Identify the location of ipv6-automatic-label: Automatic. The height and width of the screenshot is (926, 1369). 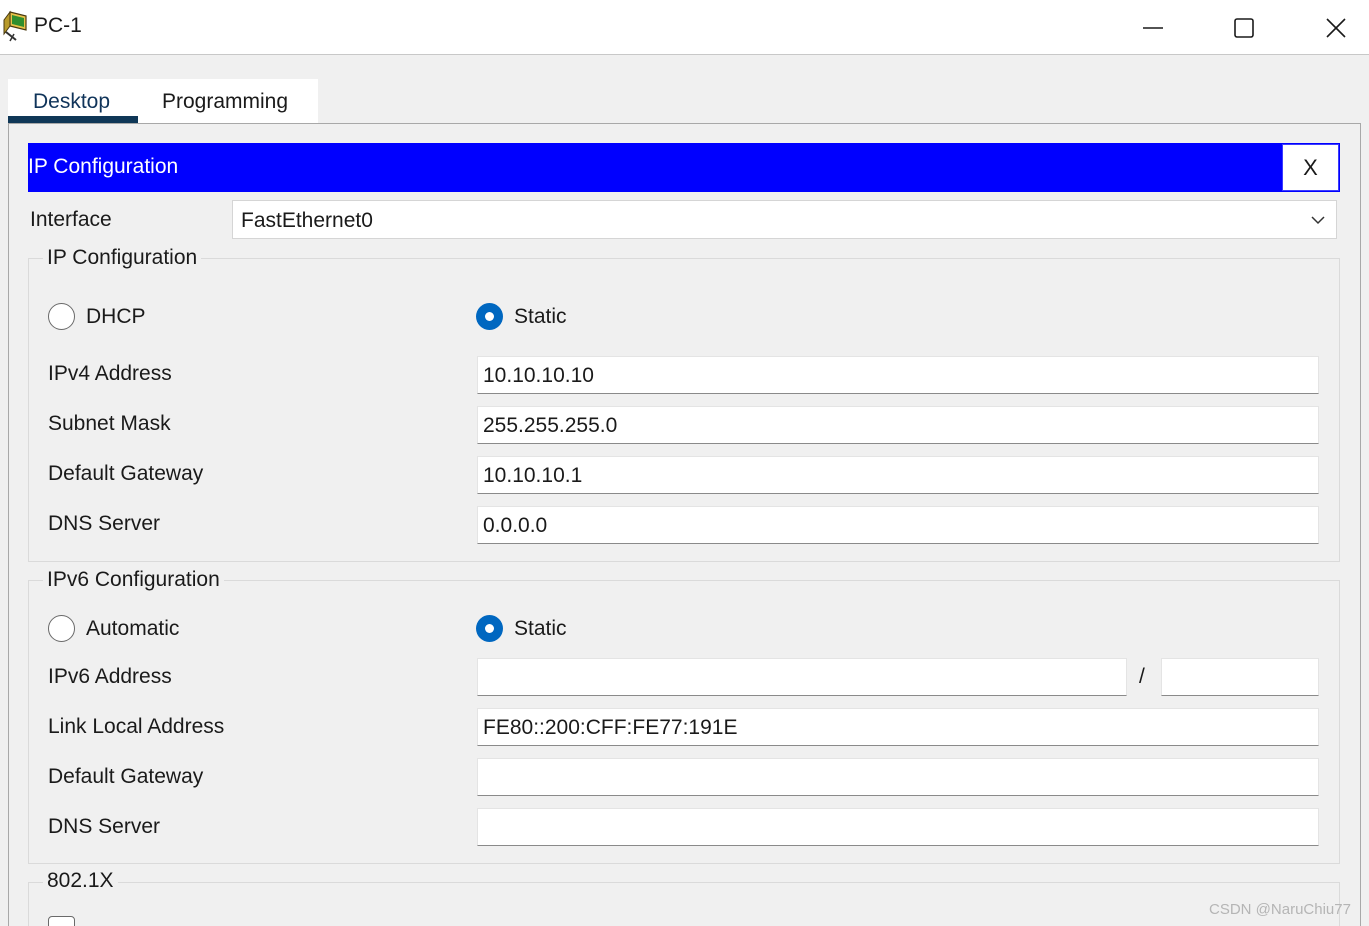
(133, 628).